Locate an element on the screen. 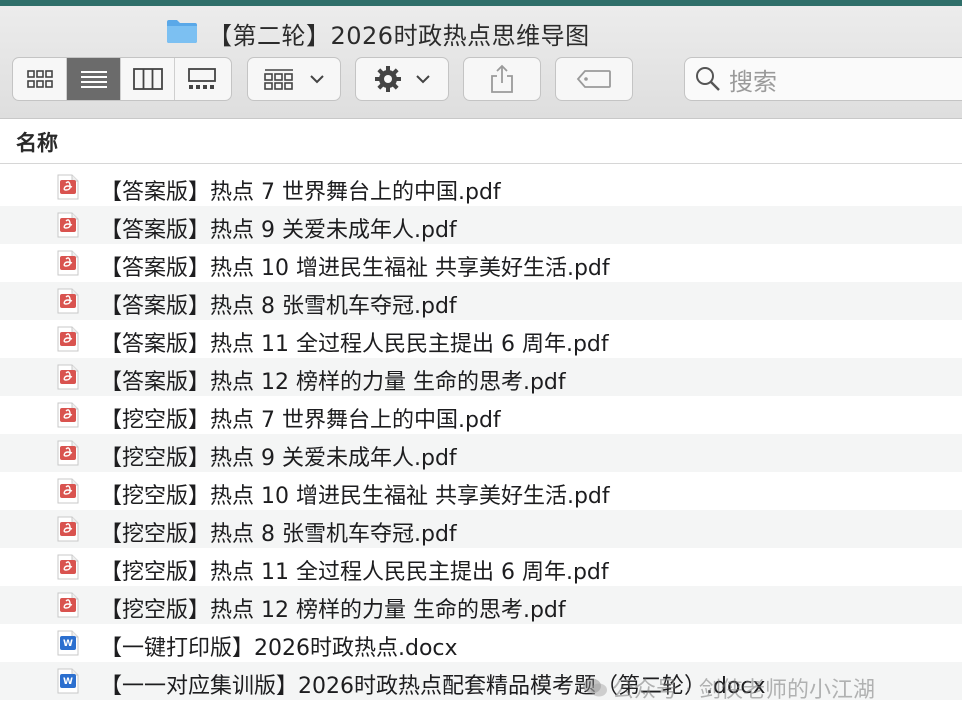  watermark: 公众号 · 剑侠老师的小江湖 is located at coordinates (728, 688).